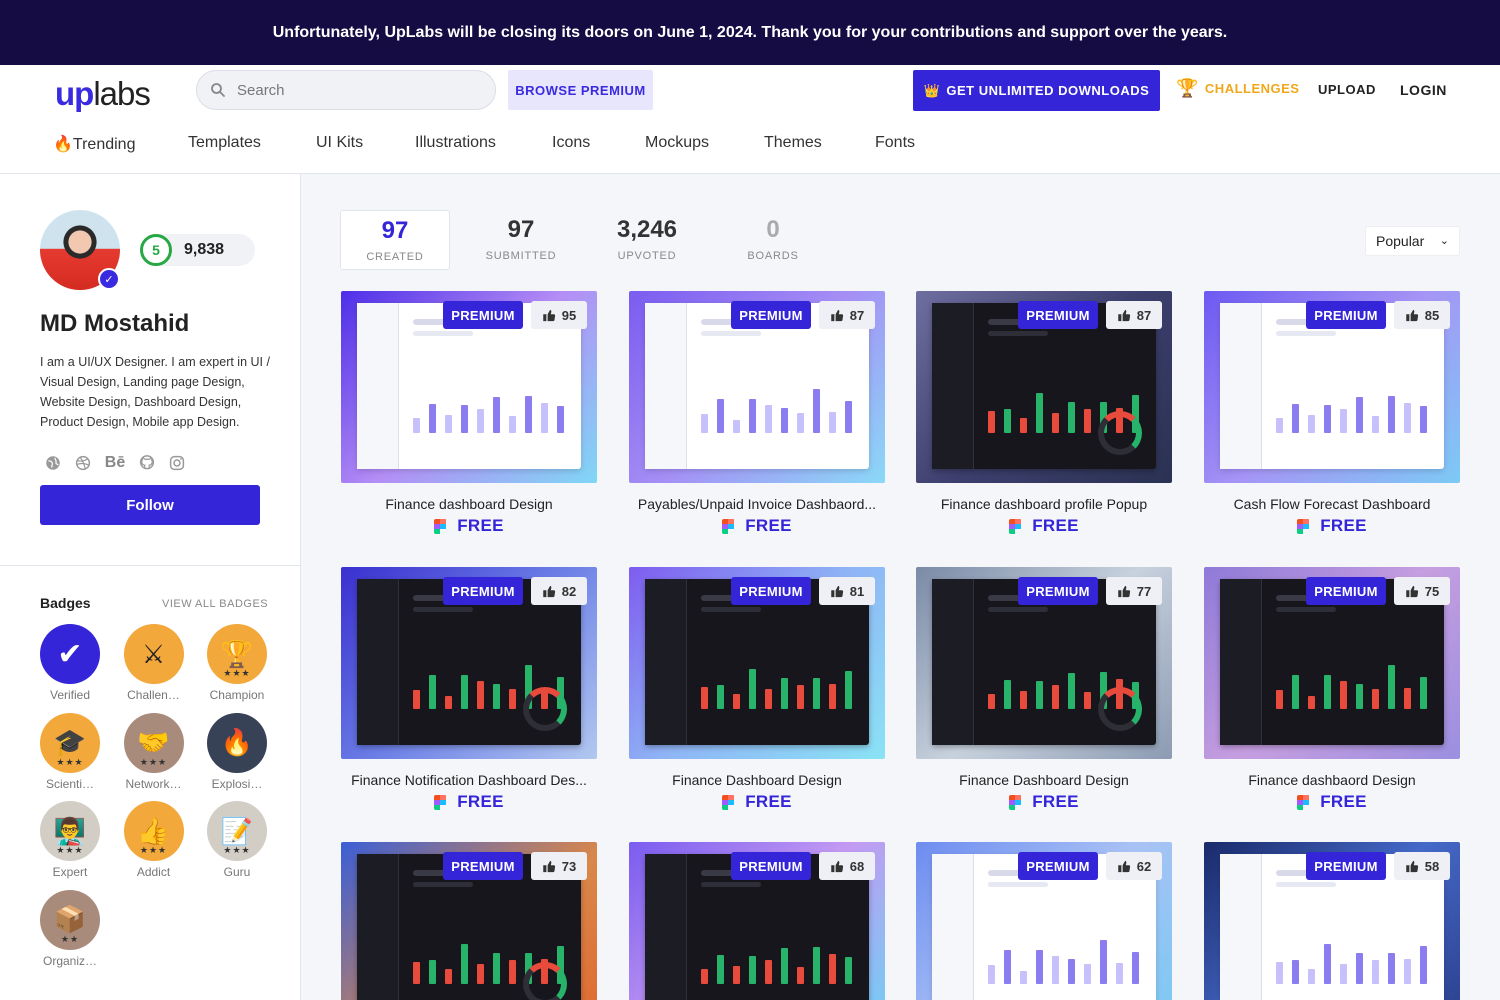  Describe the element at coordinates (153, 831) in the screenshot. I see `badge-addict: 👍 ★★★` at that location.